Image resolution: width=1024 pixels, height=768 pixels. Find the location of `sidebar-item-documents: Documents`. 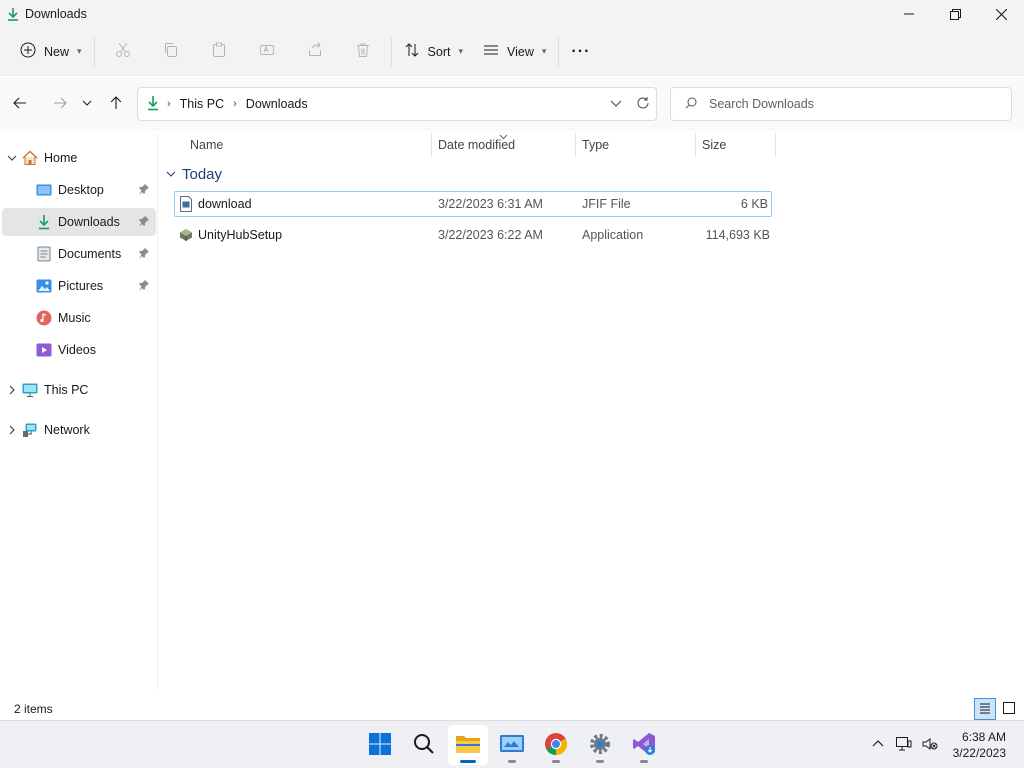

sidebar-item-documents: Documents is located at coordinates (79, 254).